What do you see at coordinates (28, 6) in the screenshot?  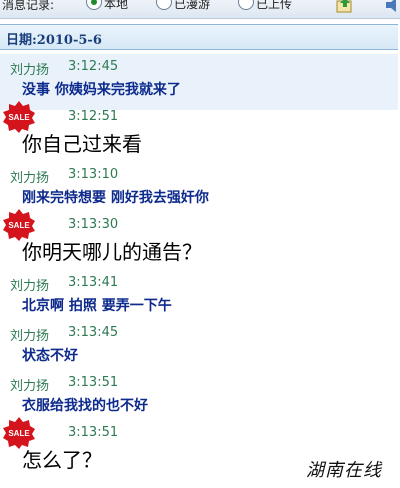 I see `history-label: 消息记录:` at bounding box center [28, 6].